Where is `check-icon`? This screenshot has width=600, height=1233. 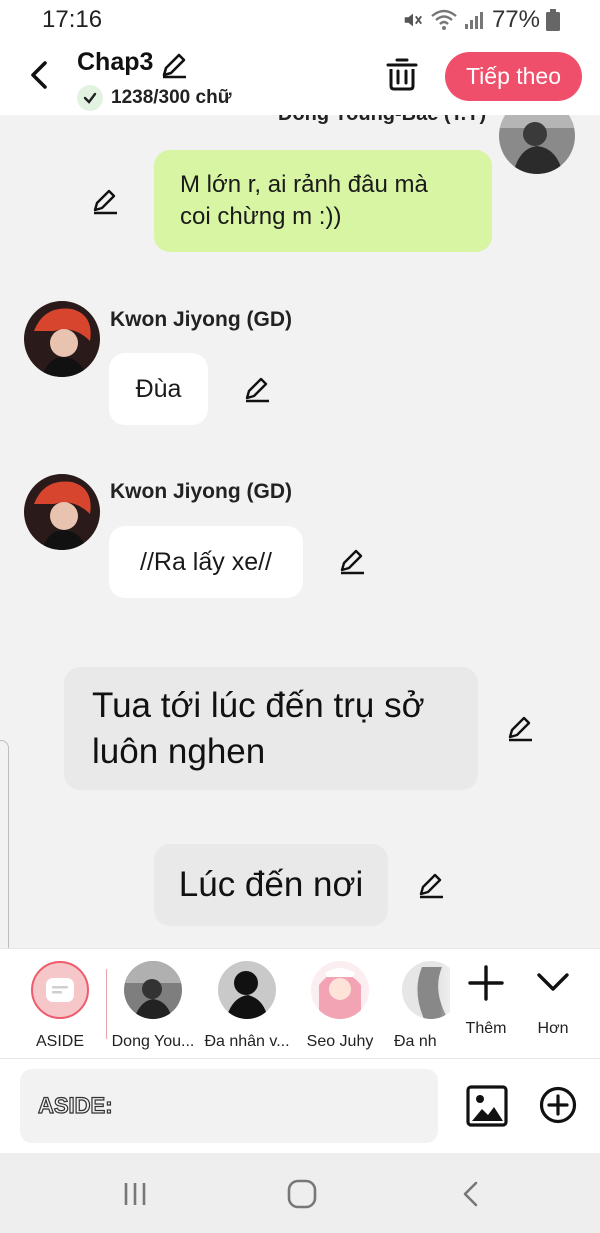
check-icon is located at coordinates (90, 98).